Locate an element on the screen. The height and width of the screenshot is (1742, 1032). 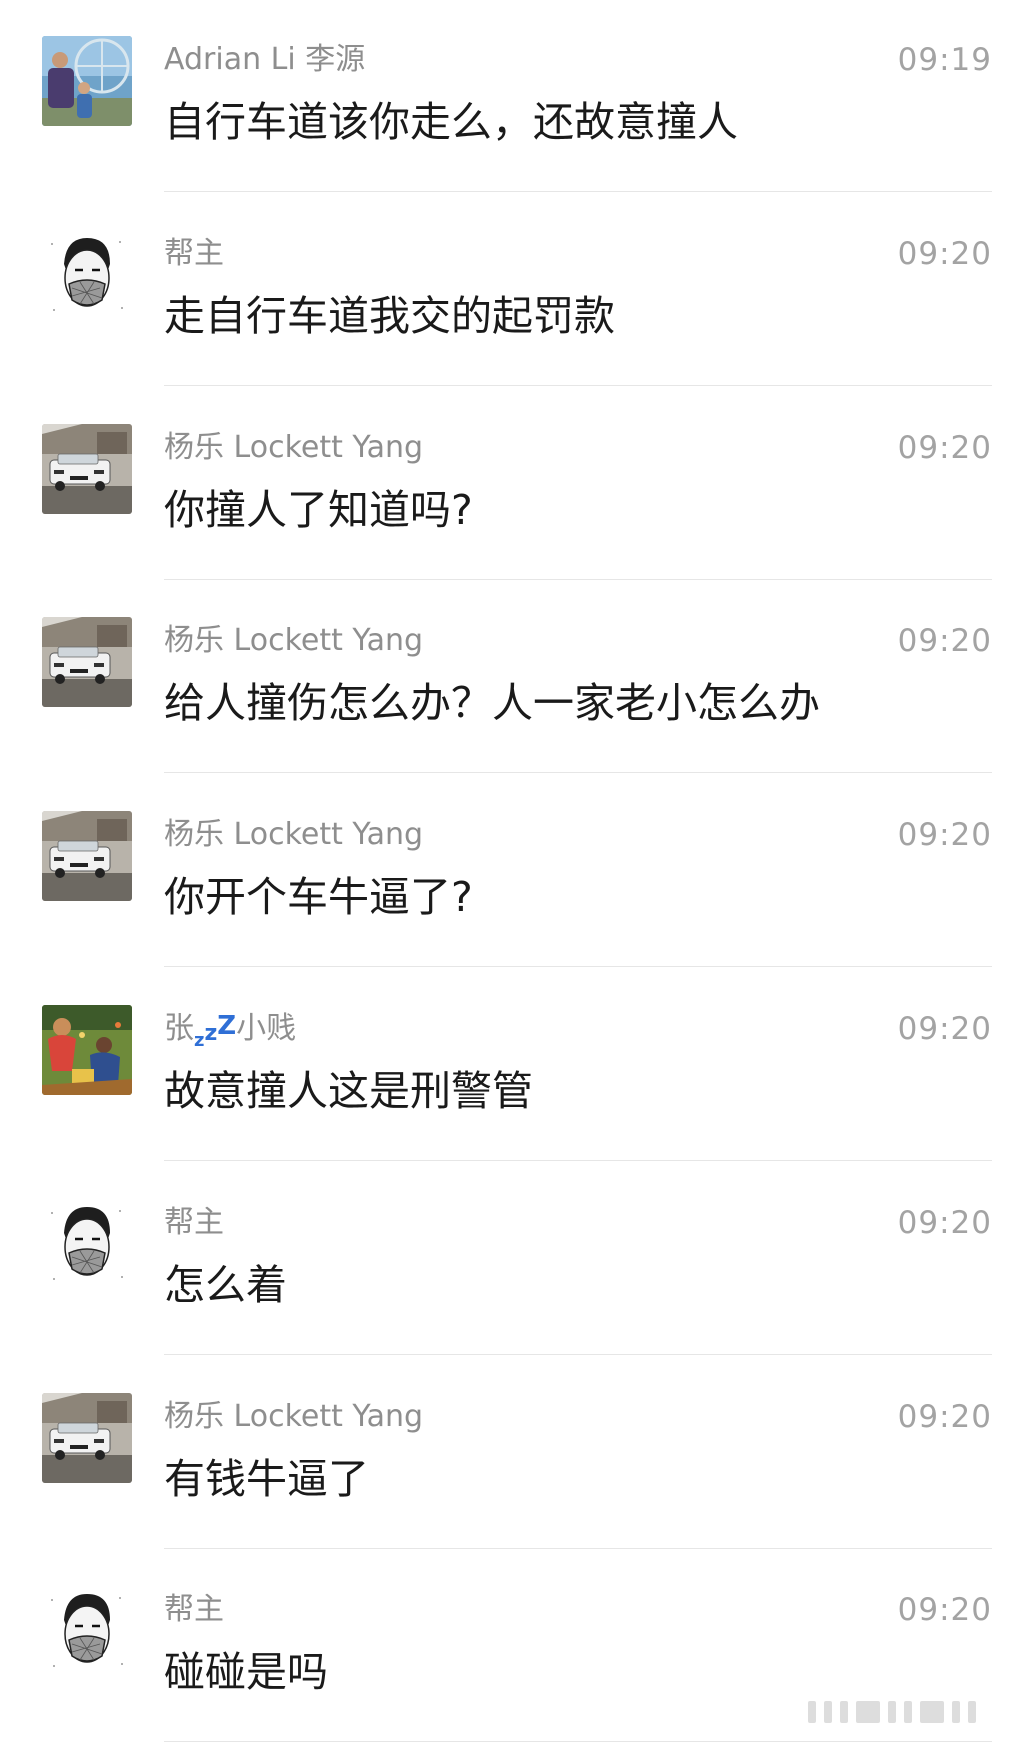
message-text: 给人撞伤怎么办？人一家老小怎么办 is located at coordinates (492, 703).